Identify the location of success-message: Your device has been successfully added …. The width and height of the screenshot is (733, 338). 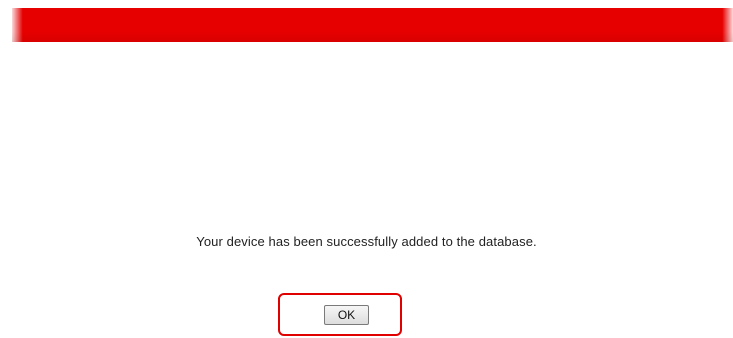
(366, 241).